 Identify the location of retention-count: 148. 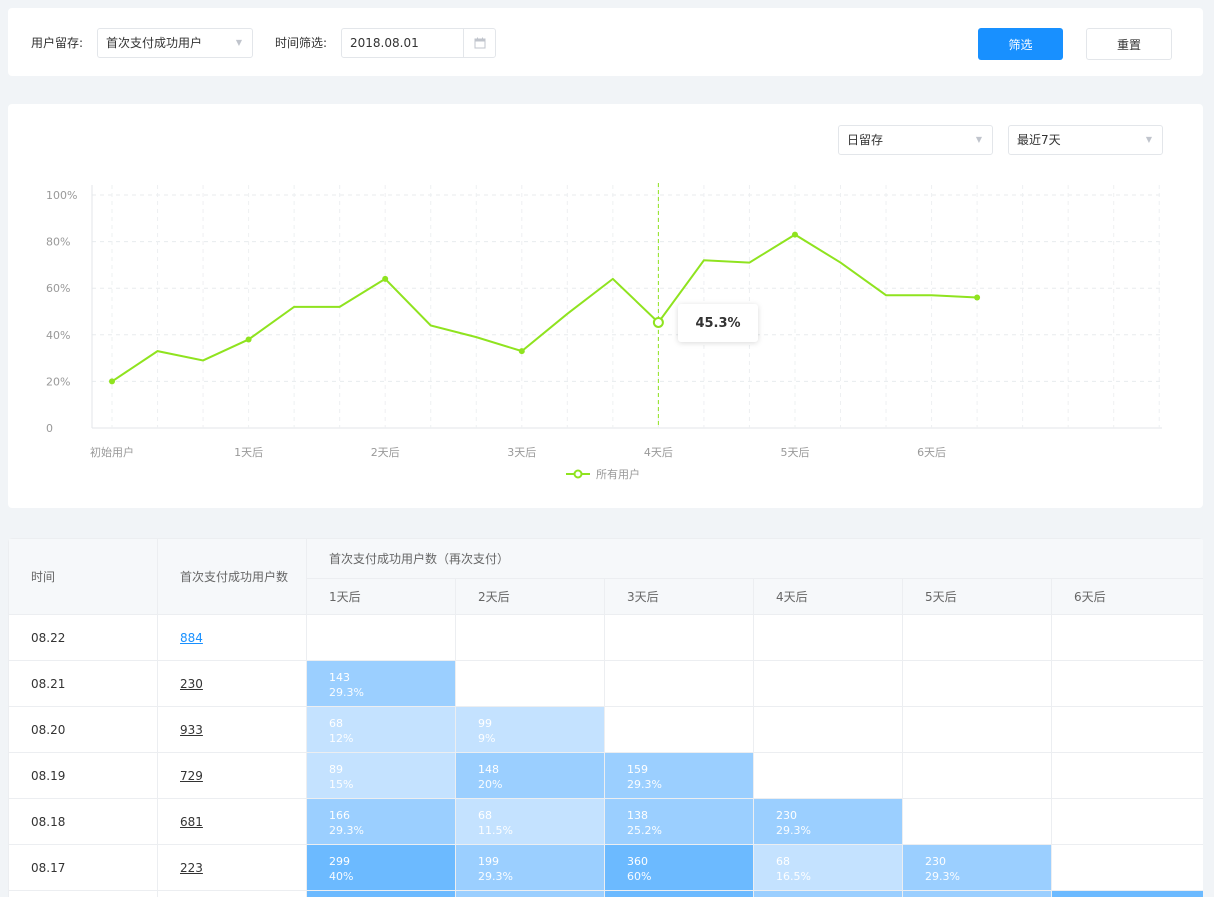
(488, 769).